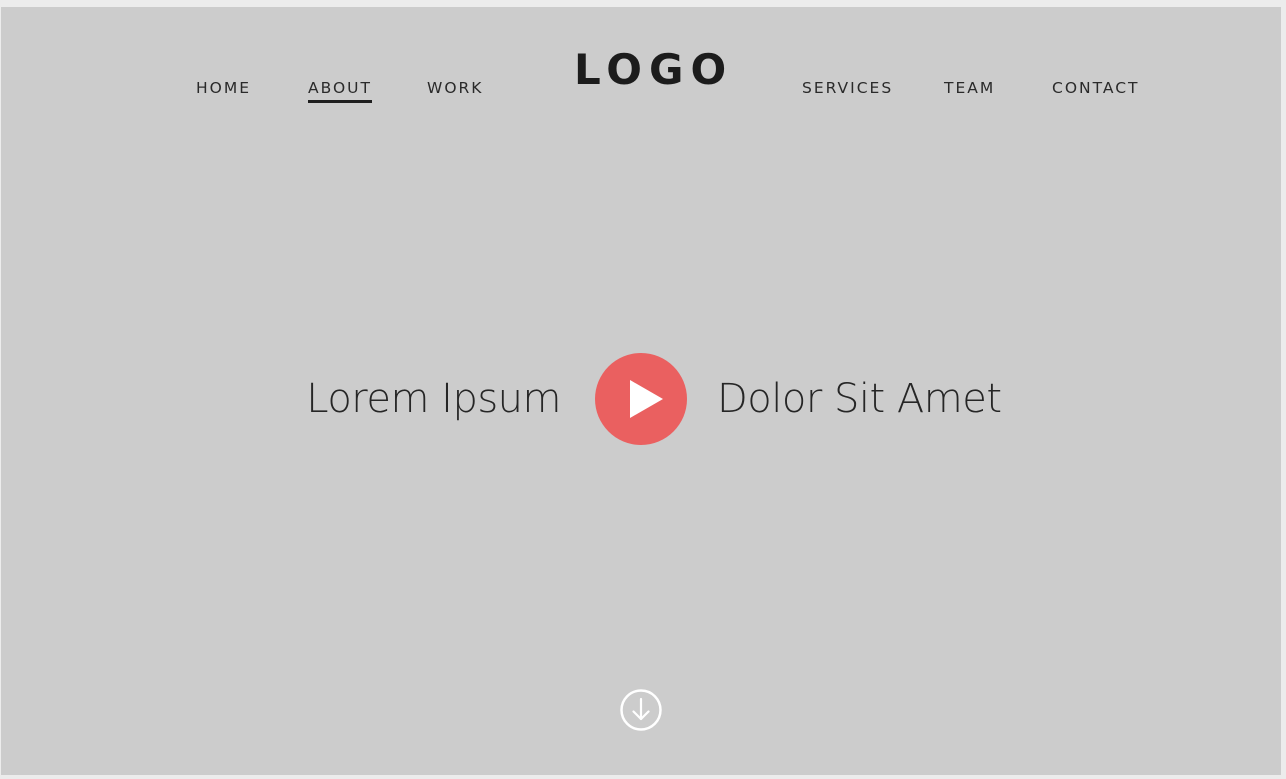 This screenshot has width=1286, height=779. What do you see at coordinates (859, 399) in the screenshot?
I see `hero-right-text: Dolor Sit Amet` at bounding box center [859, 399].